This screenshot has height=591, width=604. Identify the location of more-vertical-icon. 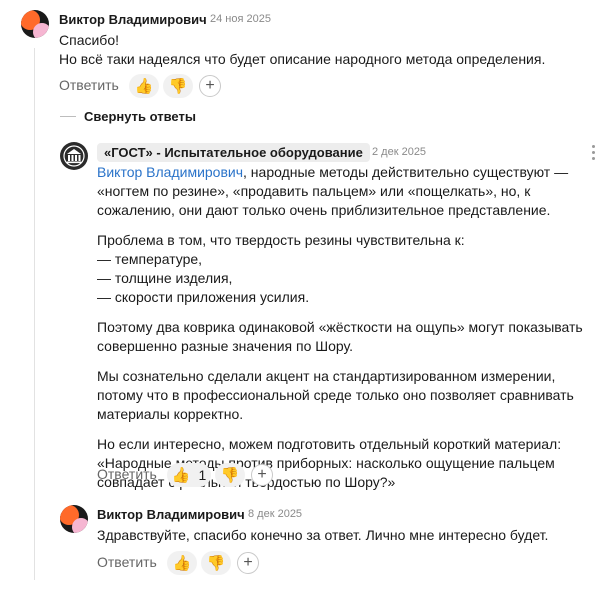
(594, 152).